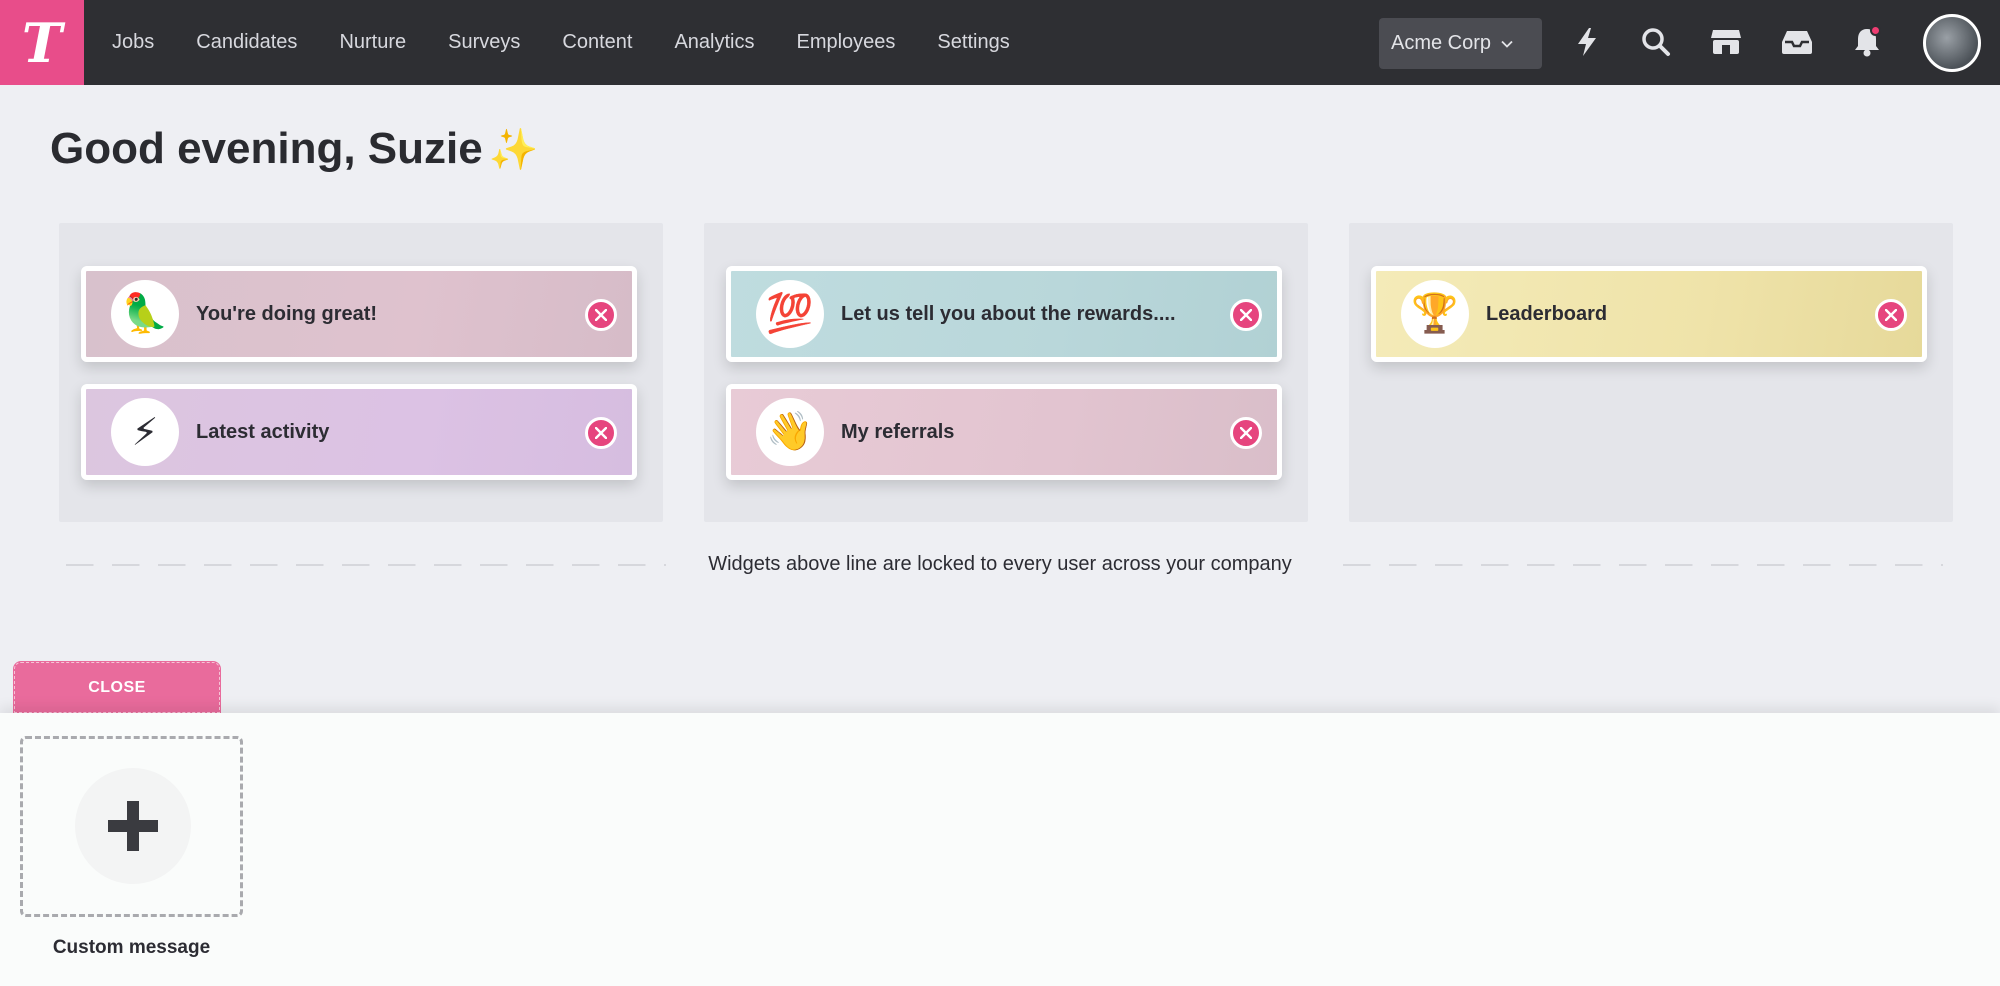  I want to click on nav-link-content: Content, so click(597, 42).